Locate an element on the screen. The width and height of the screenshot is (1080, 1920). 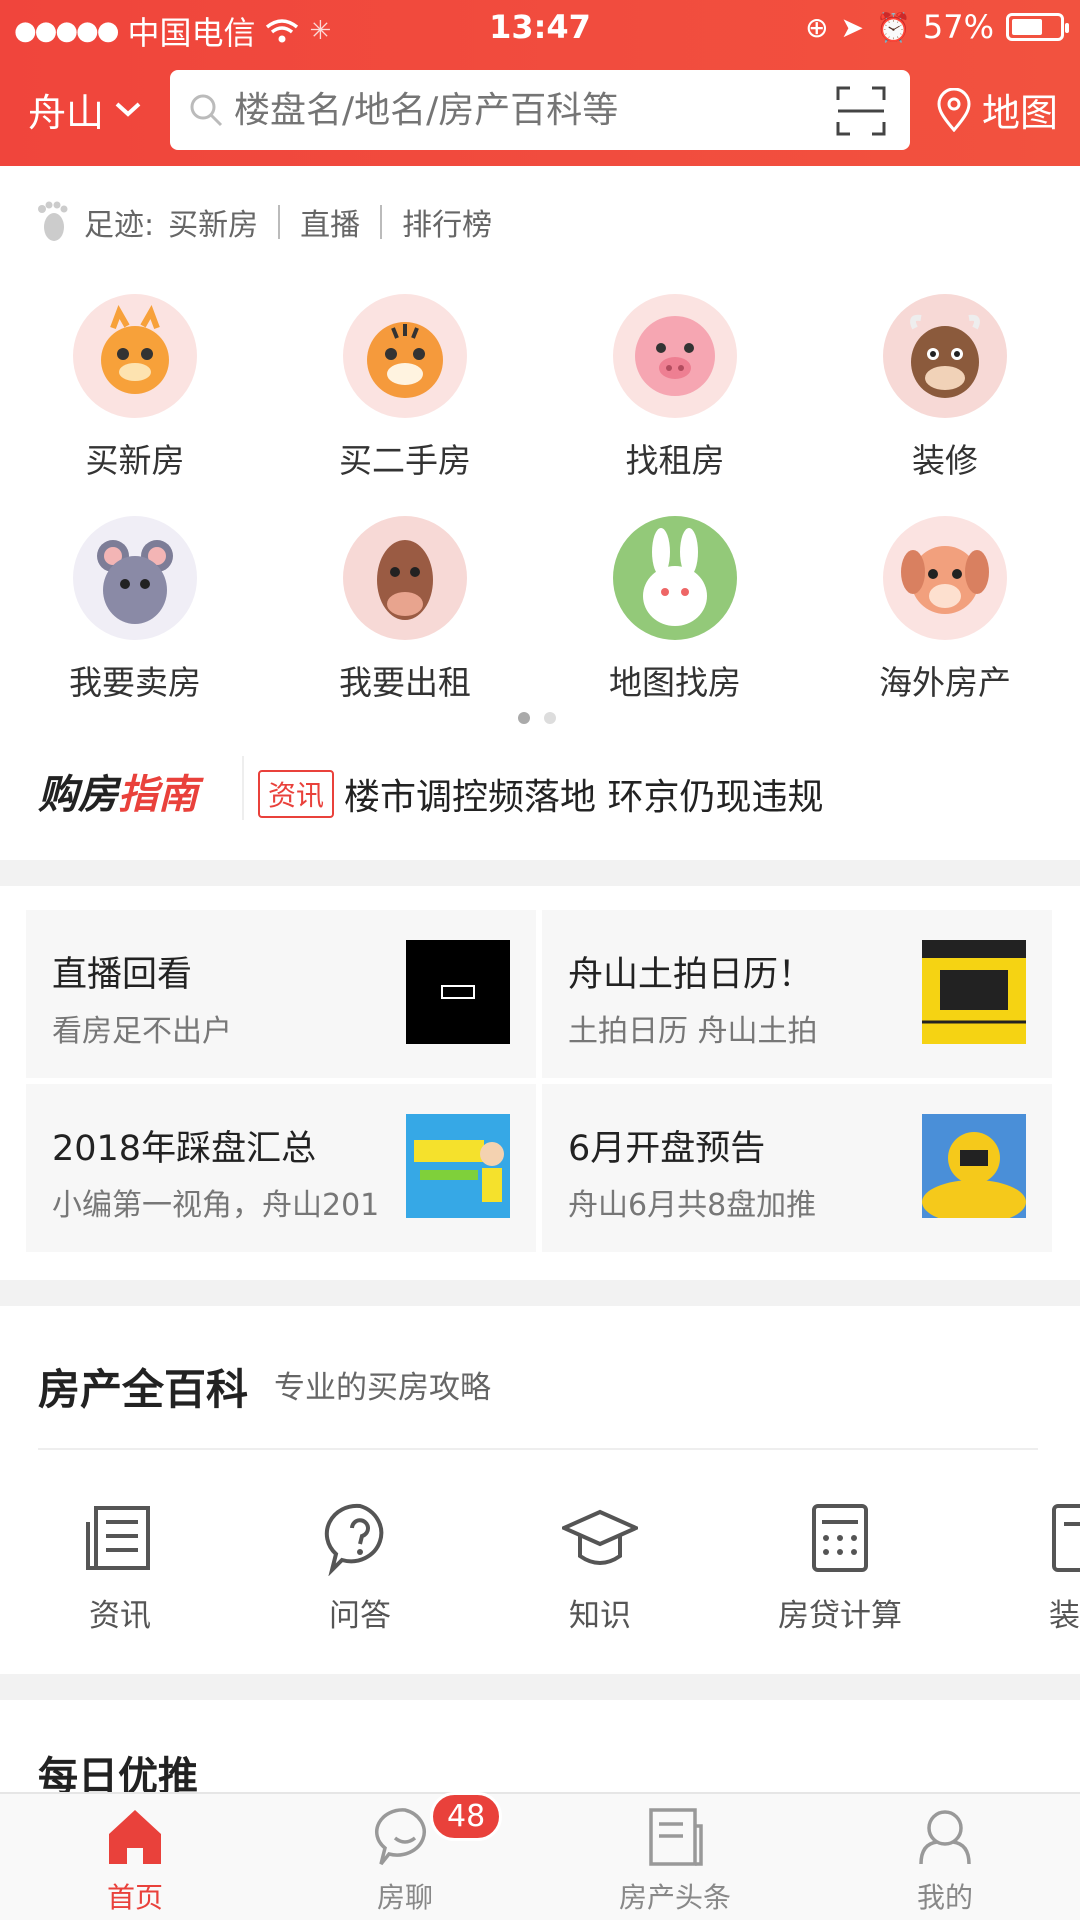
wiki-item-label: 问答 is located at coordinates (360, 1616).